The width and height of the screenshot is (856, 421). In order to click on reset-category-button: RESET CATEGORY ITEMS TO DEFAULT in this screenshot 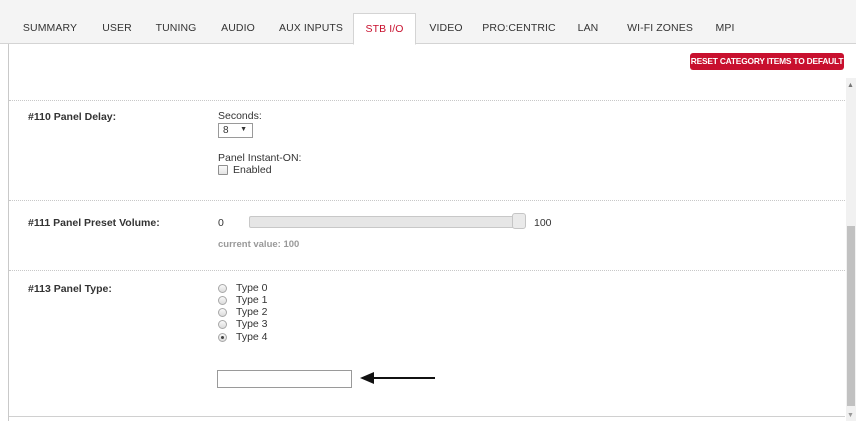, I will do `click(767, 61)`.